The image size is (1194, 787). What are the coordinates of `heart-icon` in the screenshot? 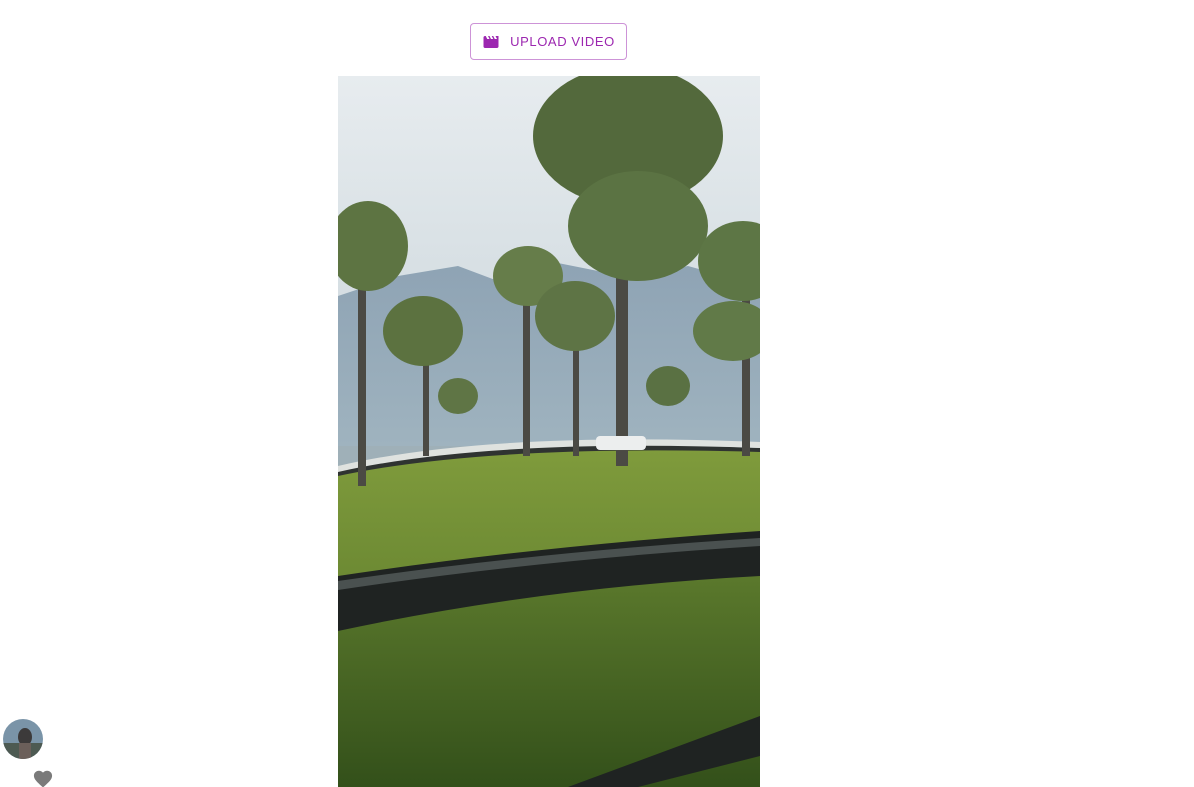 It's located at (43, 778).